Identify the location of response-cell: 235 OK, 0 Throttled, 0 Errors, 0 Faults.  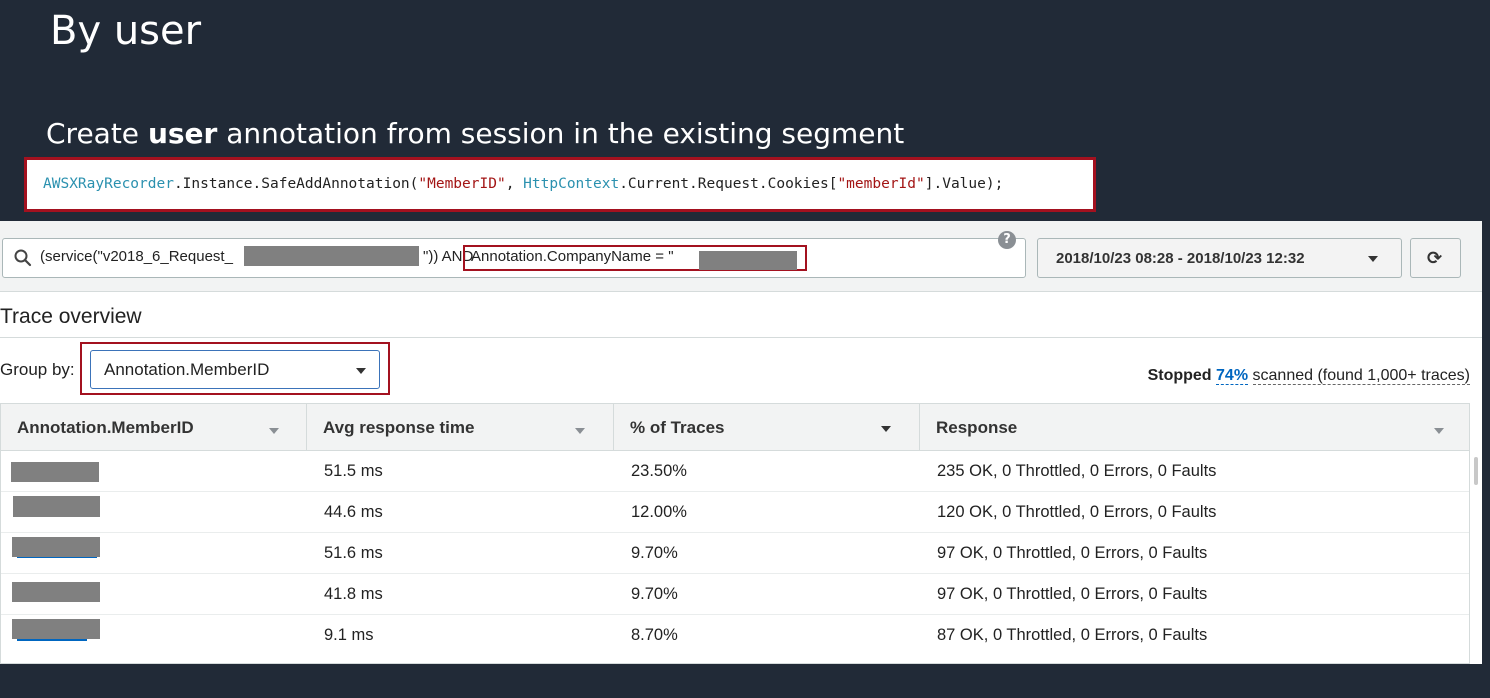
(1077, 471).